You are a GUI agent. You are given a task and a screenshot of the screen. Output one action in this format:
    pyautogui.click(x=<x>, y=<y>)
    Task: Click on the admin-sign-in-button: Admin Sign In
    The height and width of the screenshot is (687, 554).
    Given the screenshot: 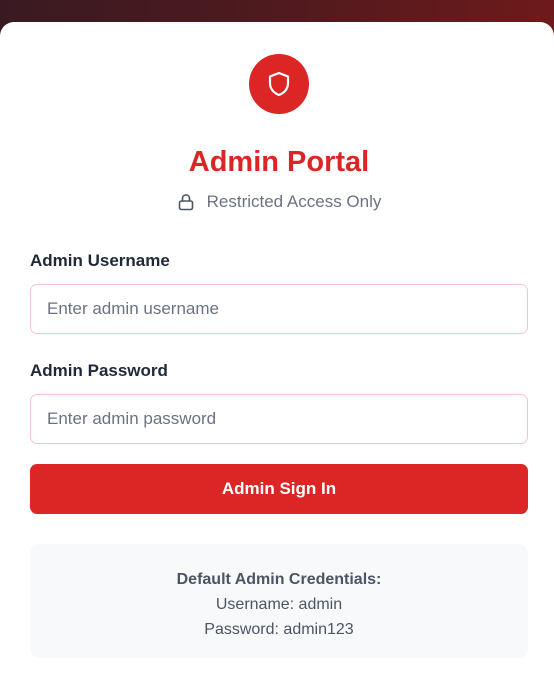 What is the action you would take?
    pyautogui.click(x=279, y=489)
    